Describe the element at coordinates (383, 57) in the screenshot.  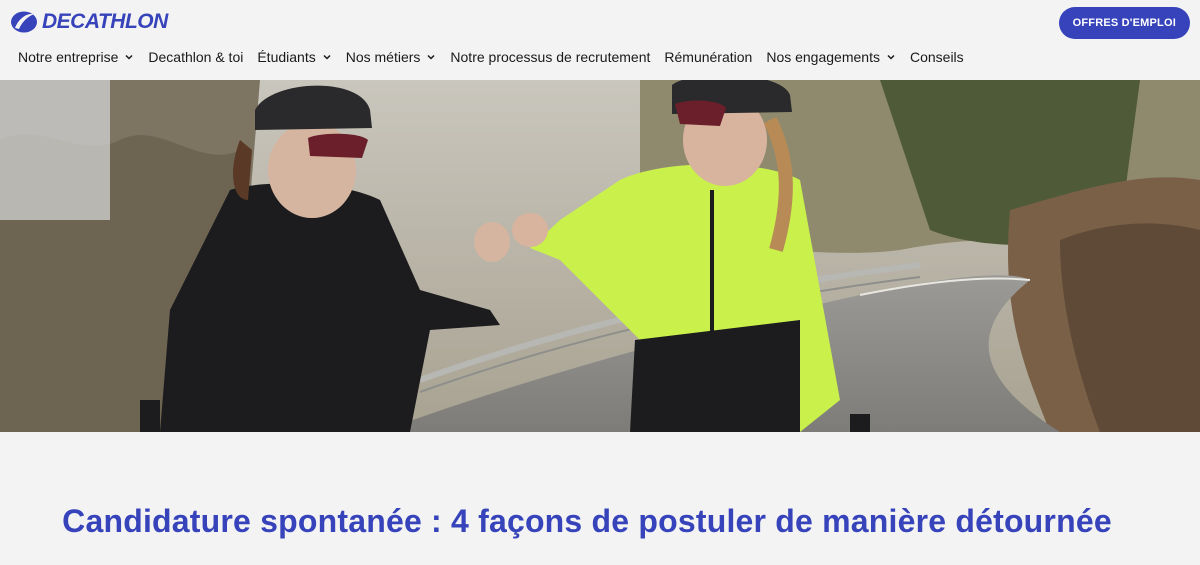
I see `nav-item-label: Nos métiers` at that location.